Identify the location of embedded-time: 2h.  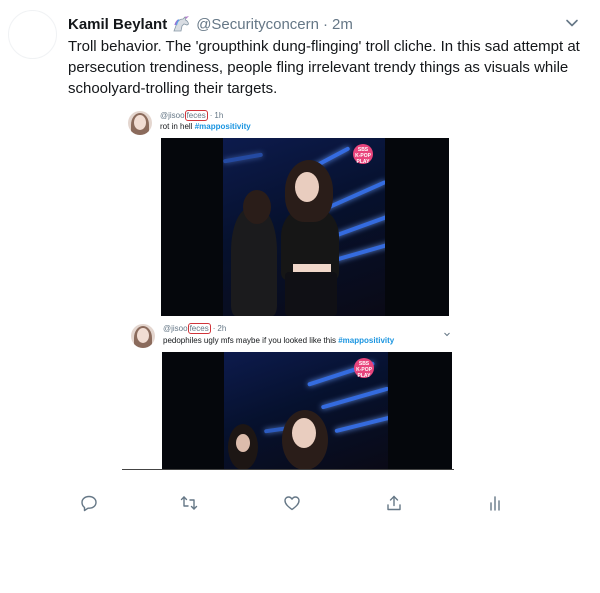
(222, 328).